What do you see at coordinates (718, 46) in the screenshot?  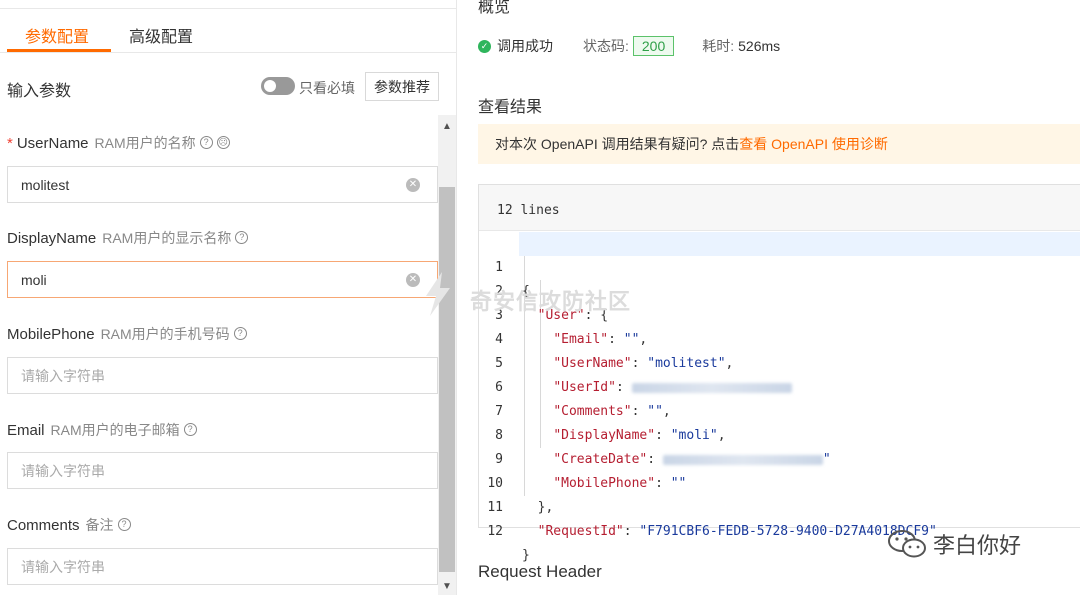 I see `elapsed-time-label: 耗时:` at bounding box center [718, 46].